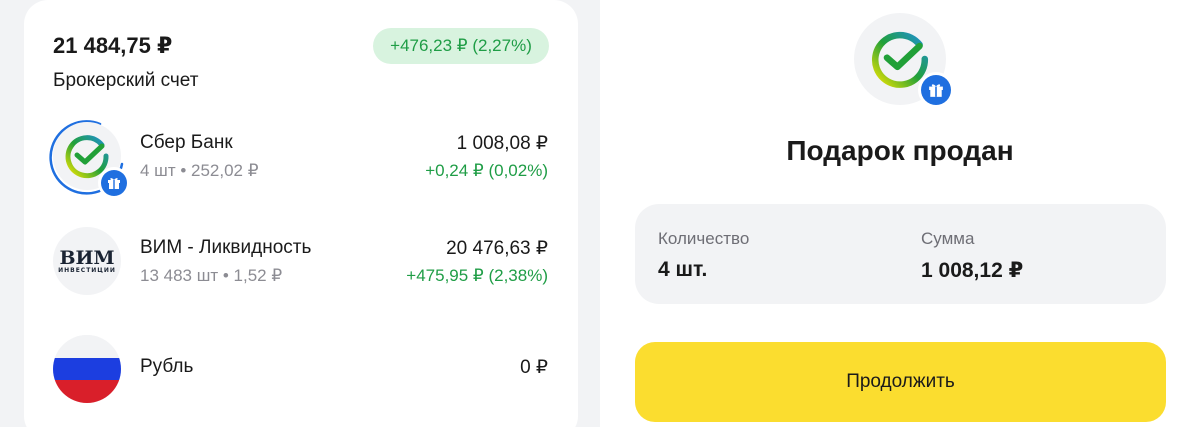  What do you see at coordinates (497, 248) in the screenshot?
I see `holding-value: 20 476,63 ₽` at bounding box center [497, 248].